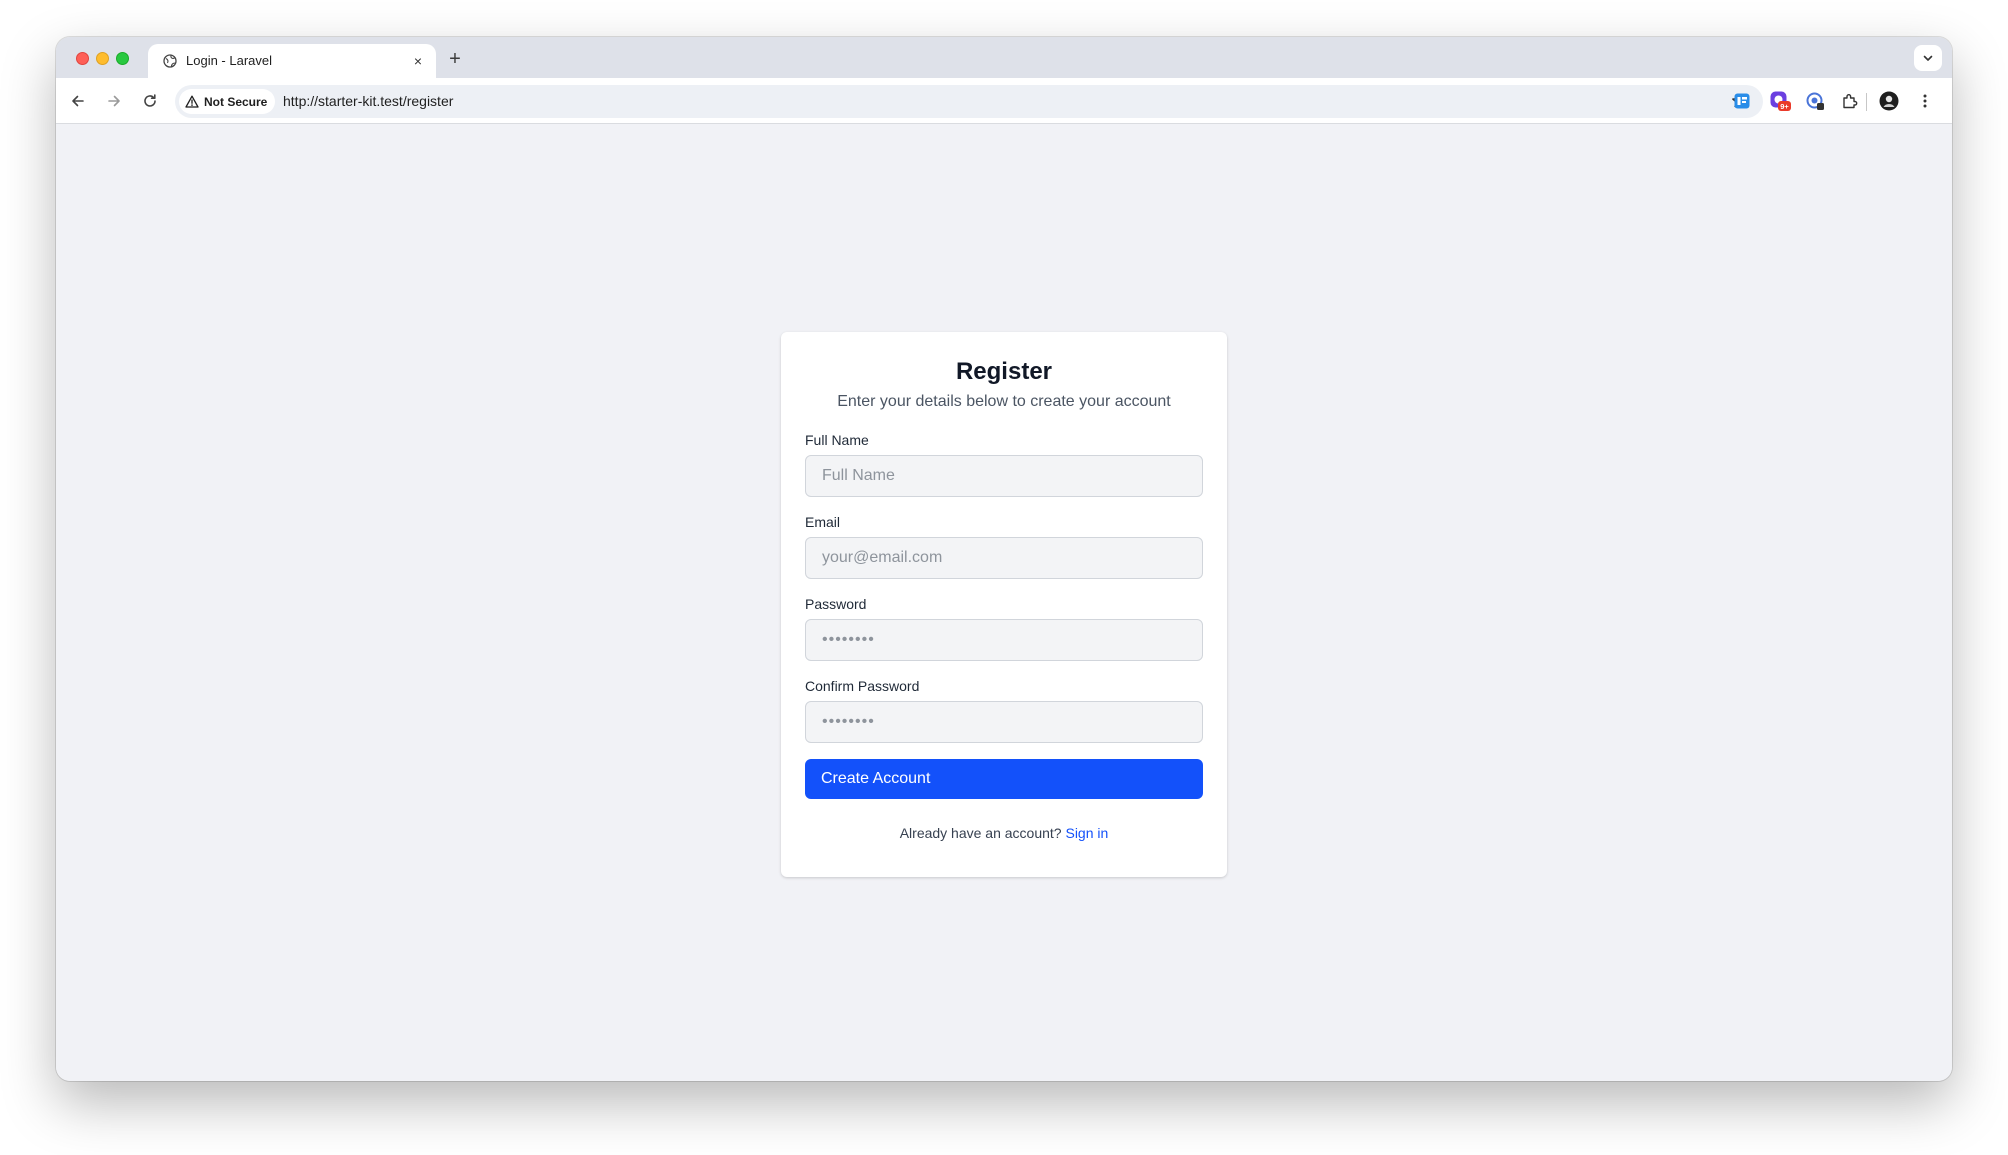 The image size is (2008, 1155). I want to click on arrow-left-icon, so click(78, 101).